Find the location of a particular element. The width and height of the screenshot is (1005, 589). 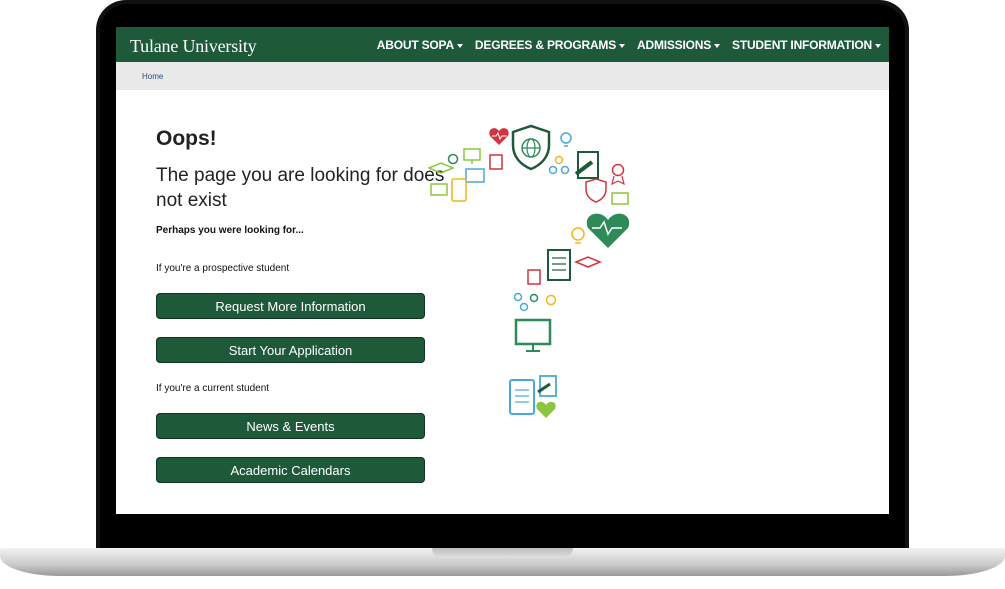

nav-item-label: ABOUT SOPA is located at coordinates (415, 44).